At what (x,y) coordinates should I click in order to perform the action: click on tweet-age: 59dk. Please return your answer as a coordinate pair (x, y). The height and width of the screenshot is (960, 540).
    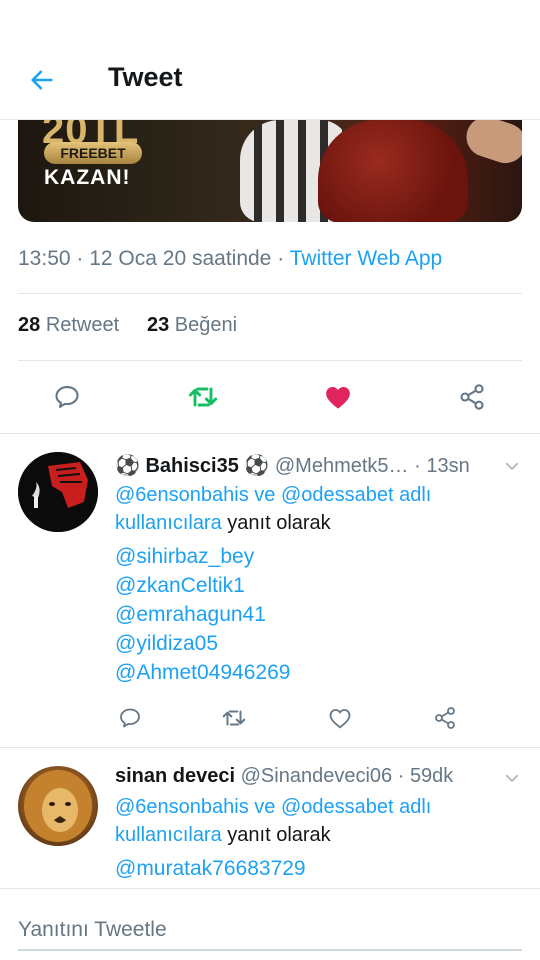
    Looking at the image, I should click on (431, 776).